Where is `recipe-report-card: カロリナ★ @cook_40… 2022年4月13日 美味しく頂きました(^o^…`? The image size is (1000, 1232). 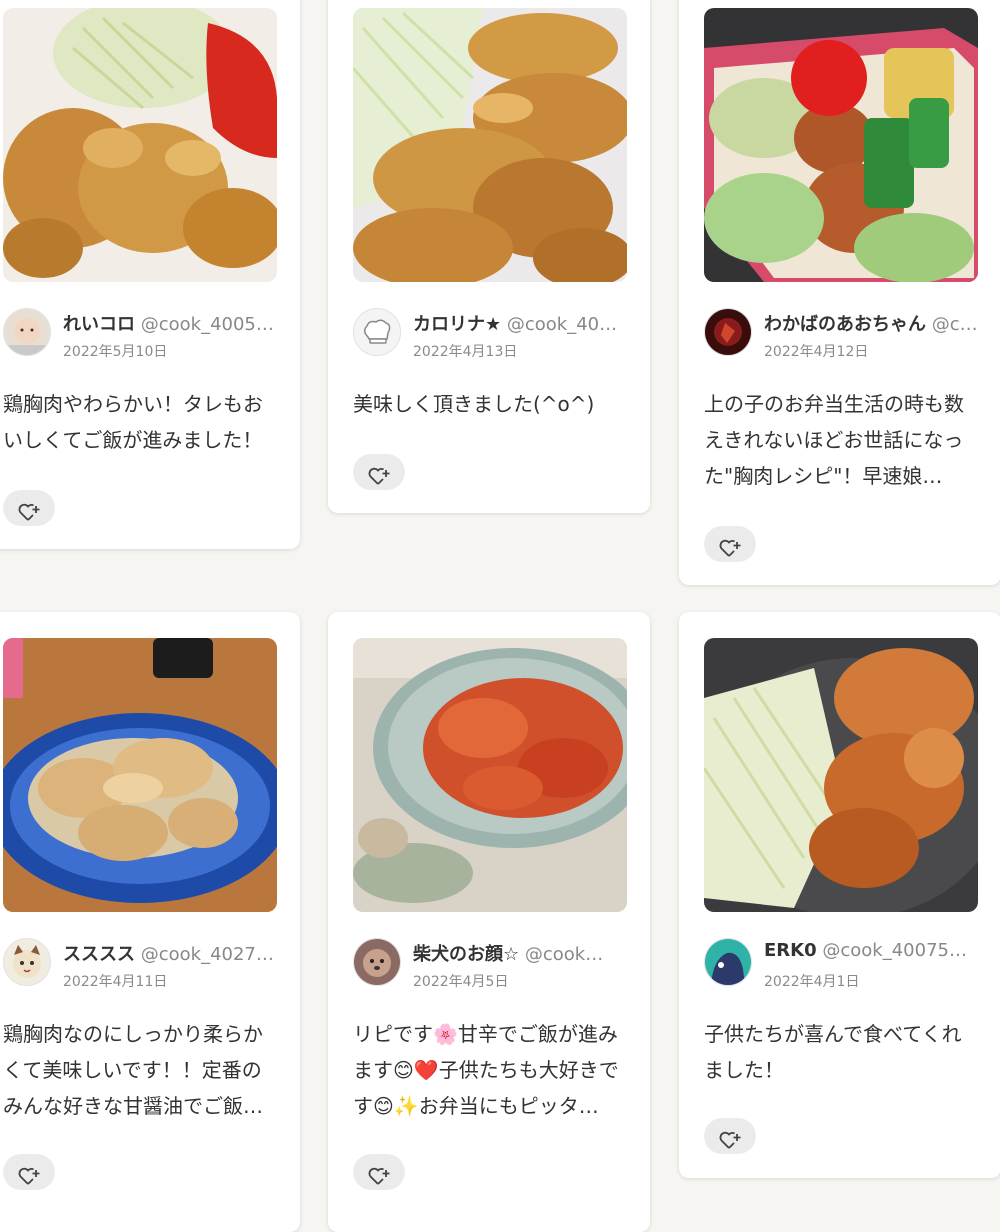 recipe-report-card: カロリナ★ @cook_40… 2022年4月13日 美味しく頂きました(^o^… is located at coordinates (489, 256).